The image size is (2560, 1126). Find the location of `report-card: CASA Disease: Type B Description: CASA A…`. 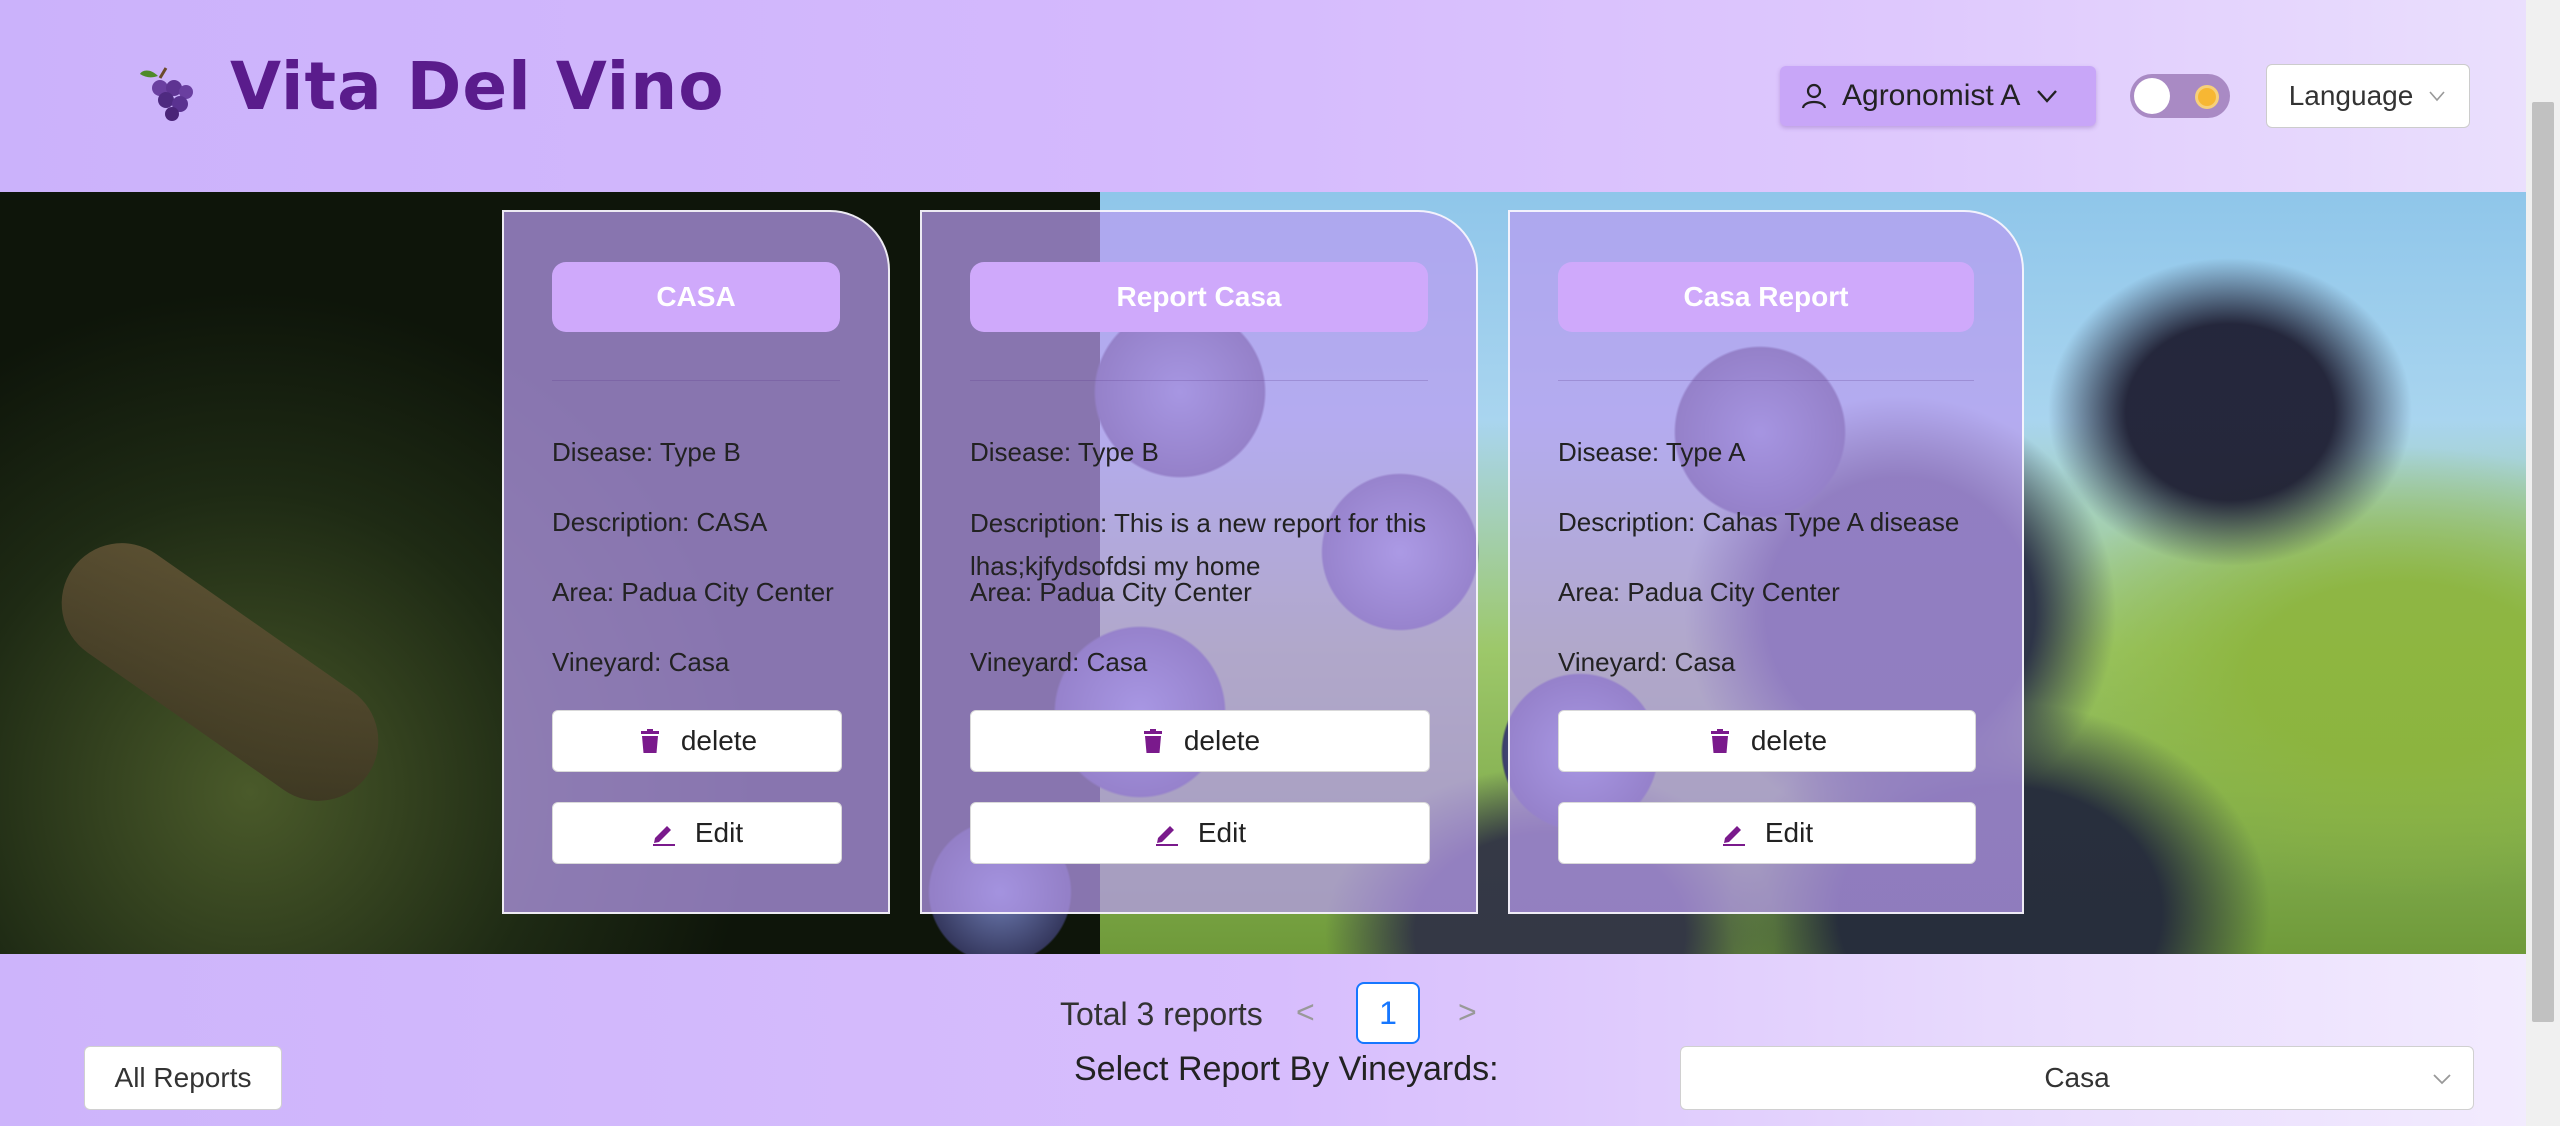

report-card: CASA Disease: Type B Description: CASA A… is located at coordinates (696, 562).